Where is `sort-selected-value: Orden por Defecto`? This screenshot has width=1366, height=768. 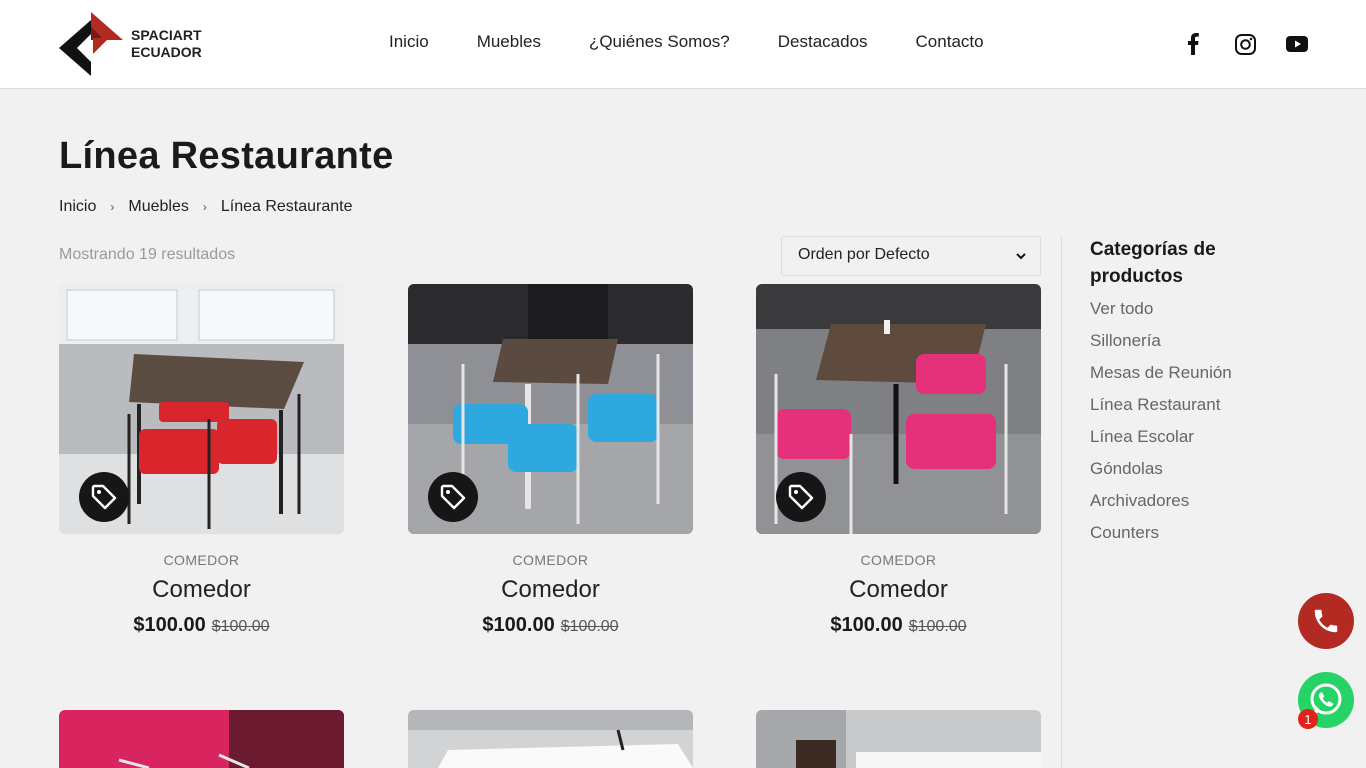 sort-selected-value: Orden por Defecto is located at coordinates (864, 254).